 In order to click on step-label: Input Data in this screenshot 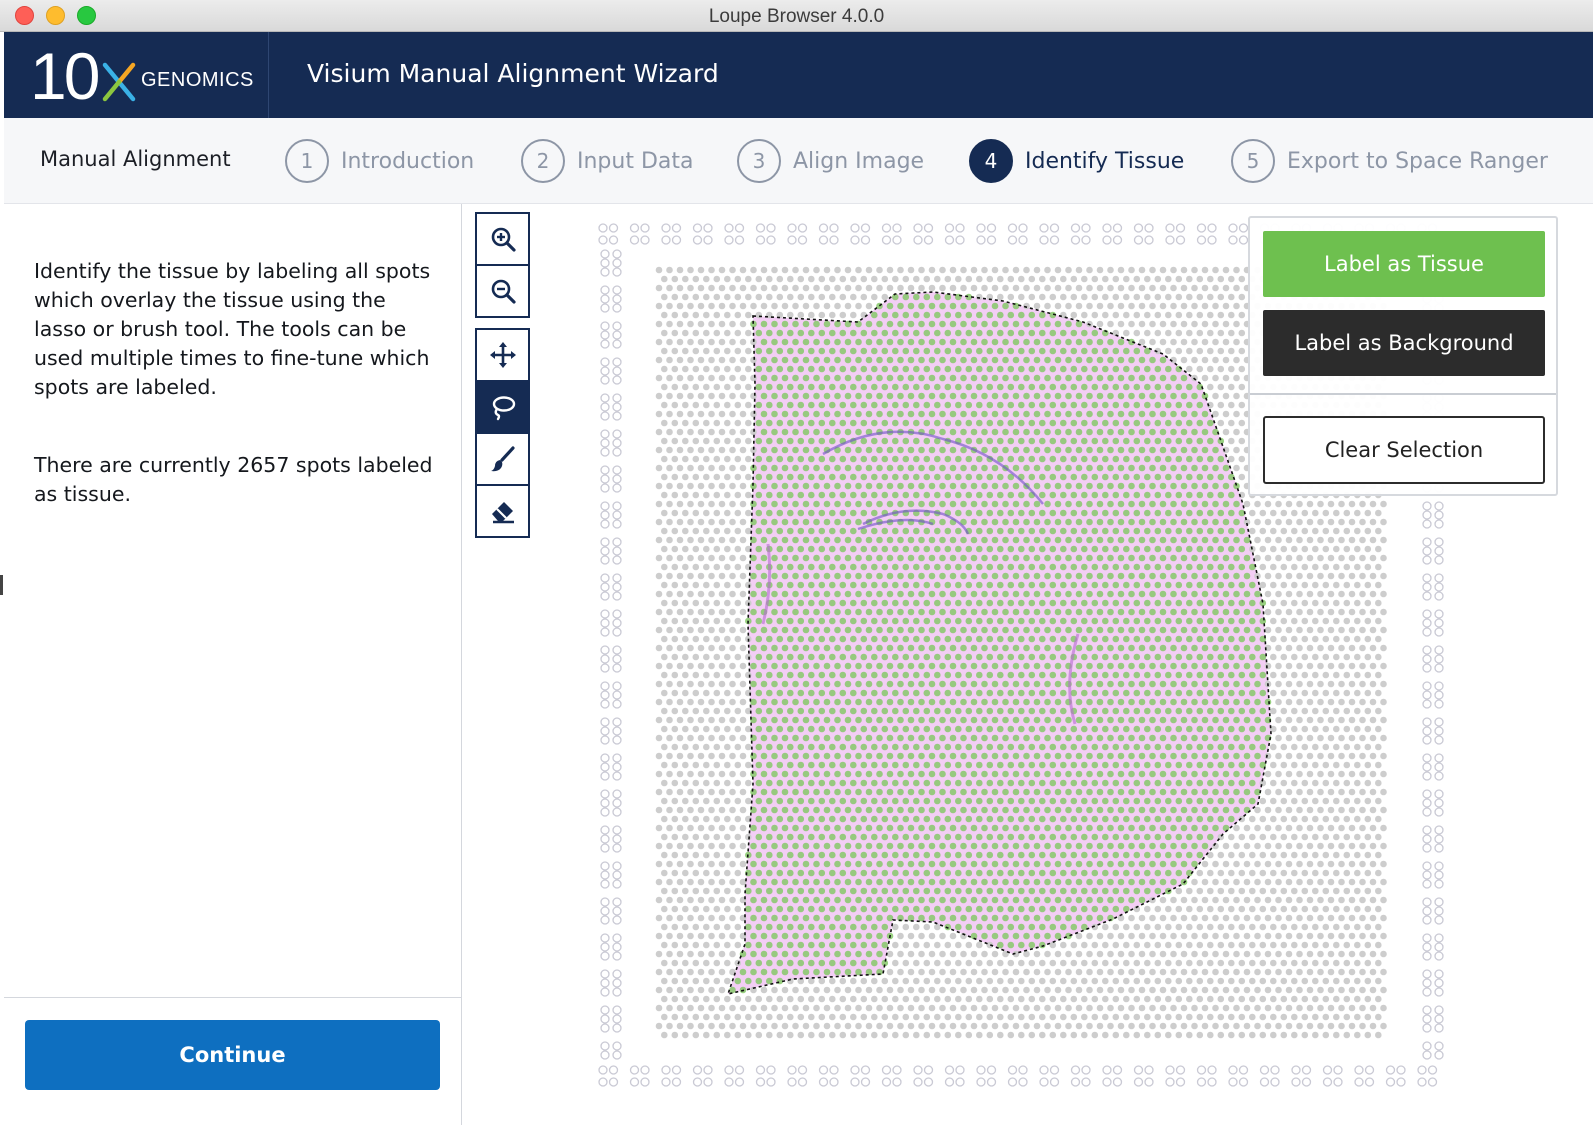, I will do `click(635, 161)`.